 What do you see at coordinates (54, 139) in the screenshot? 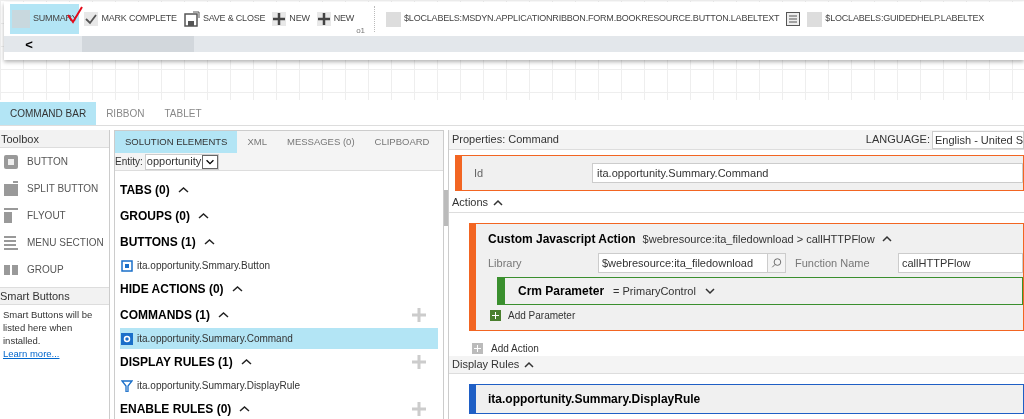
I see `panel-title: Toolbox` at bounding box center [54, 139].